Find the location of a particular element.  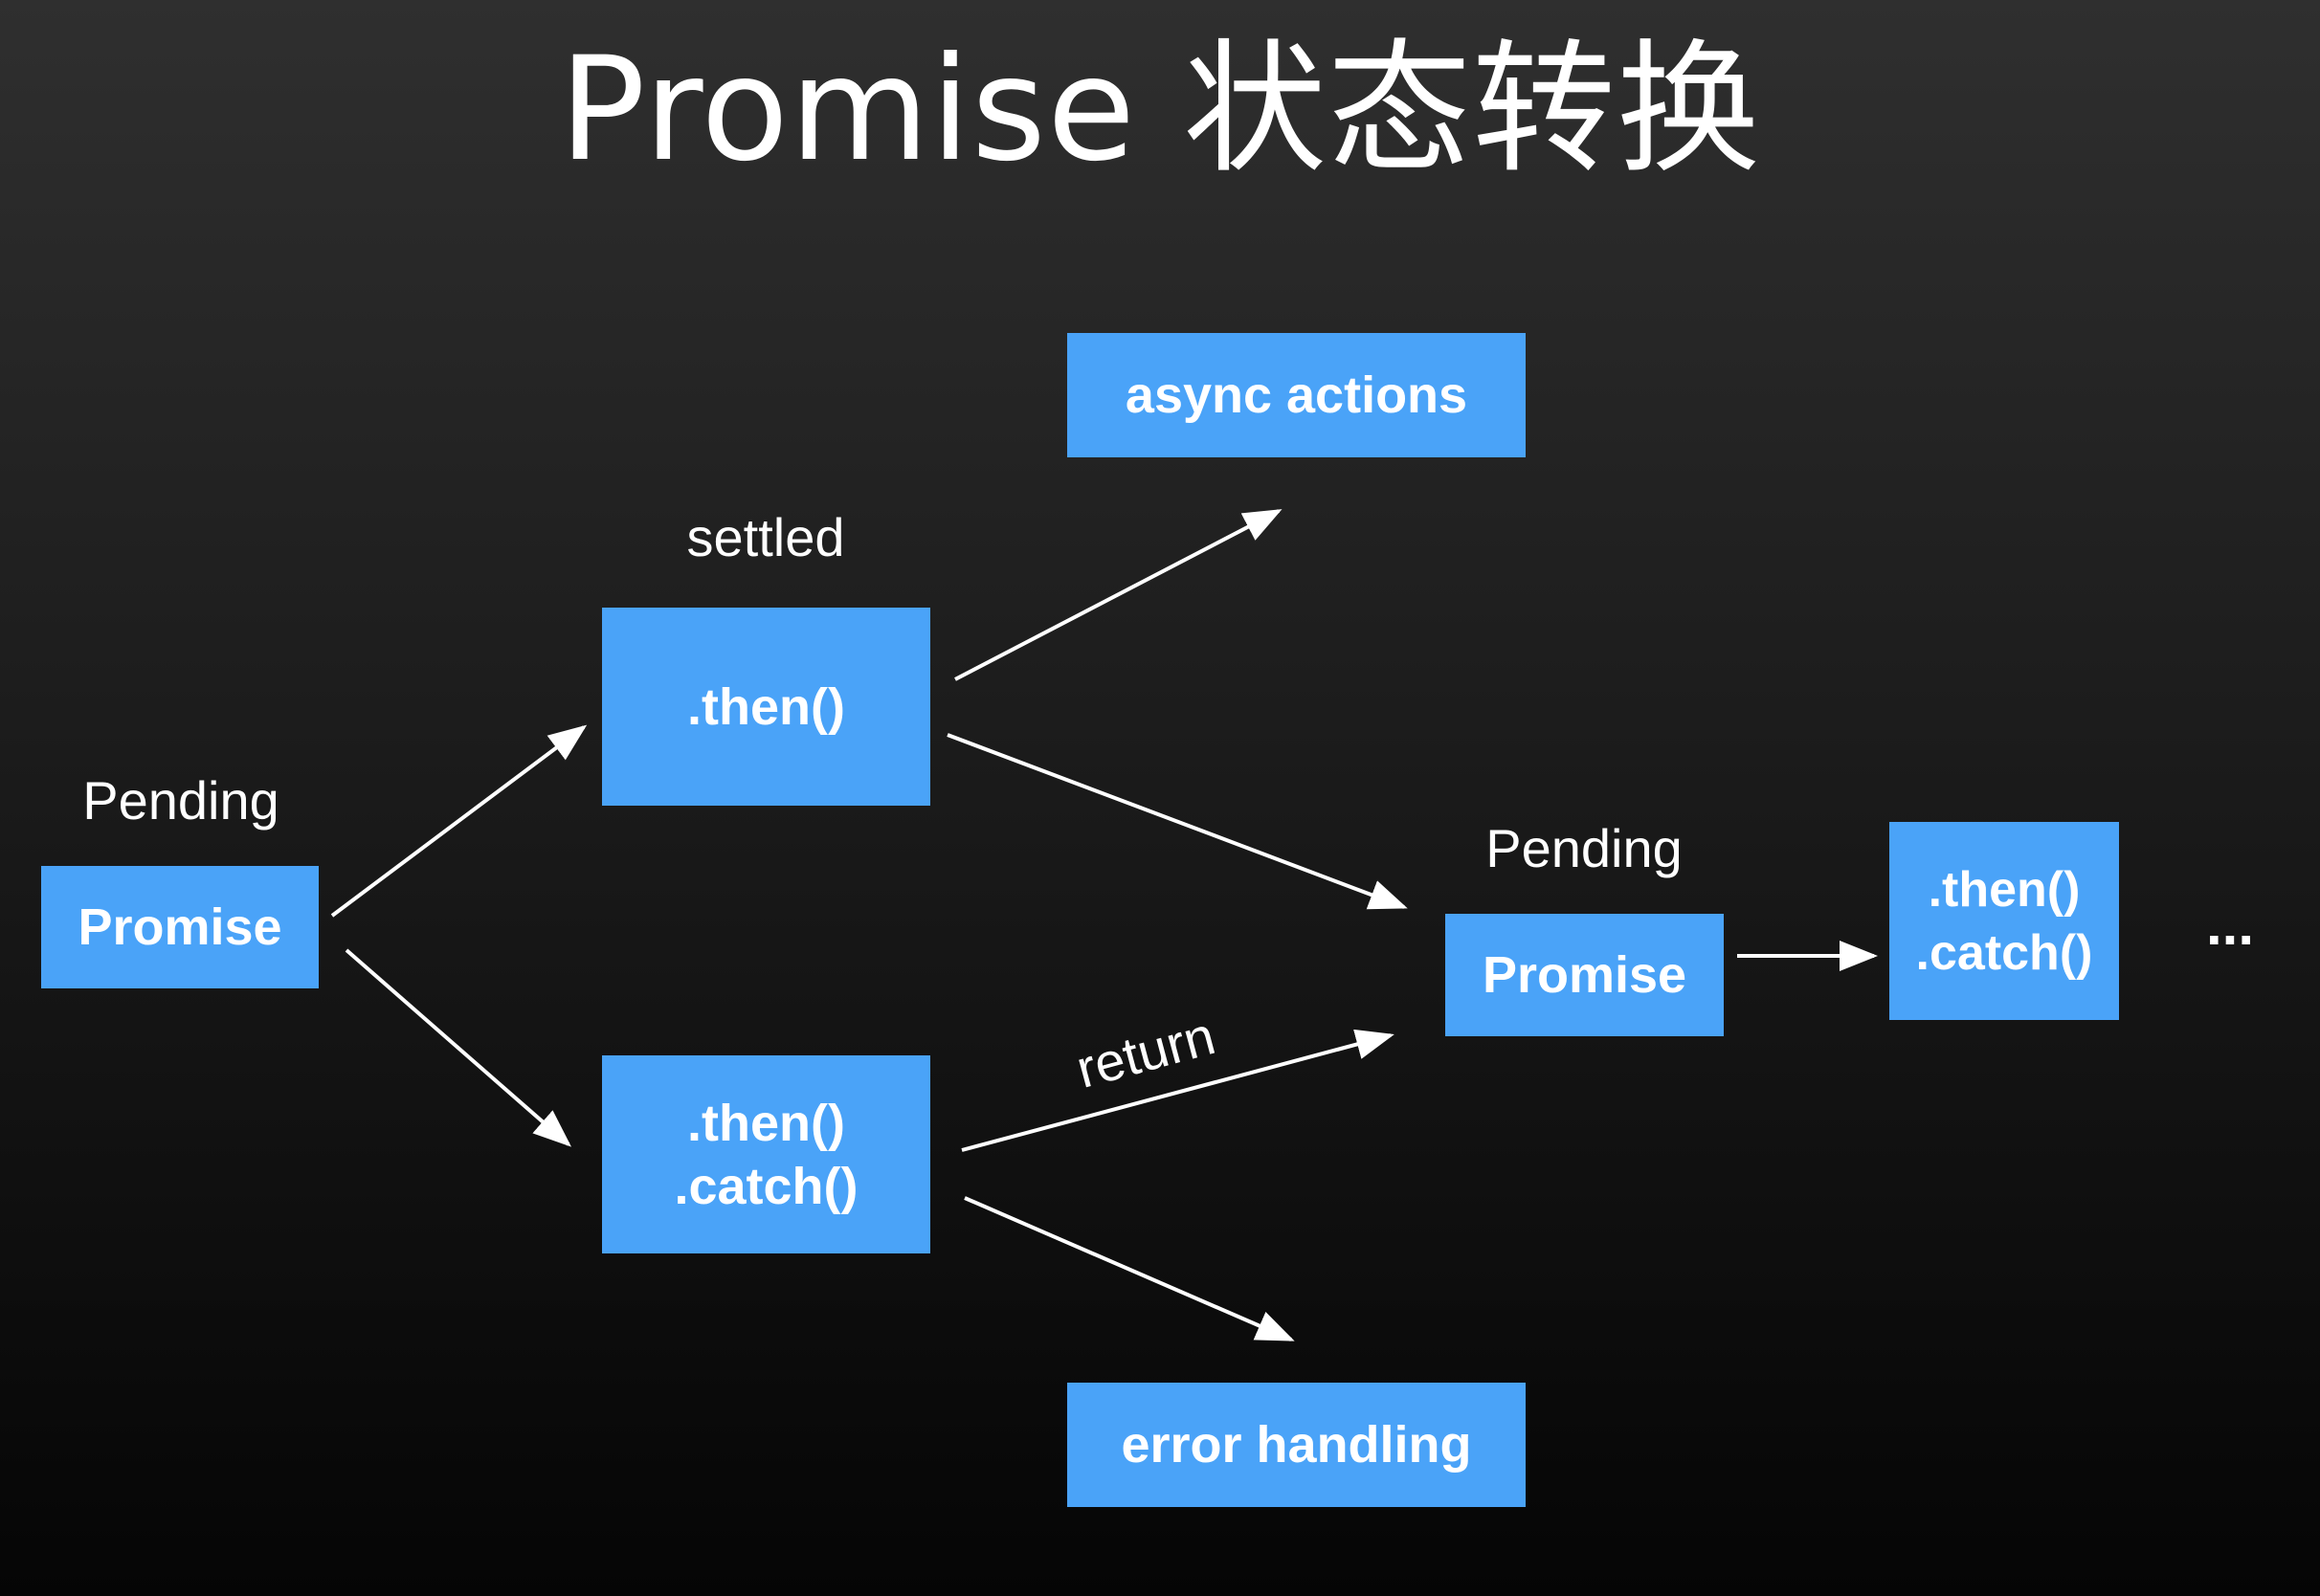

arrow-then-catch-to-error is located at coordinates (1129, 1269).